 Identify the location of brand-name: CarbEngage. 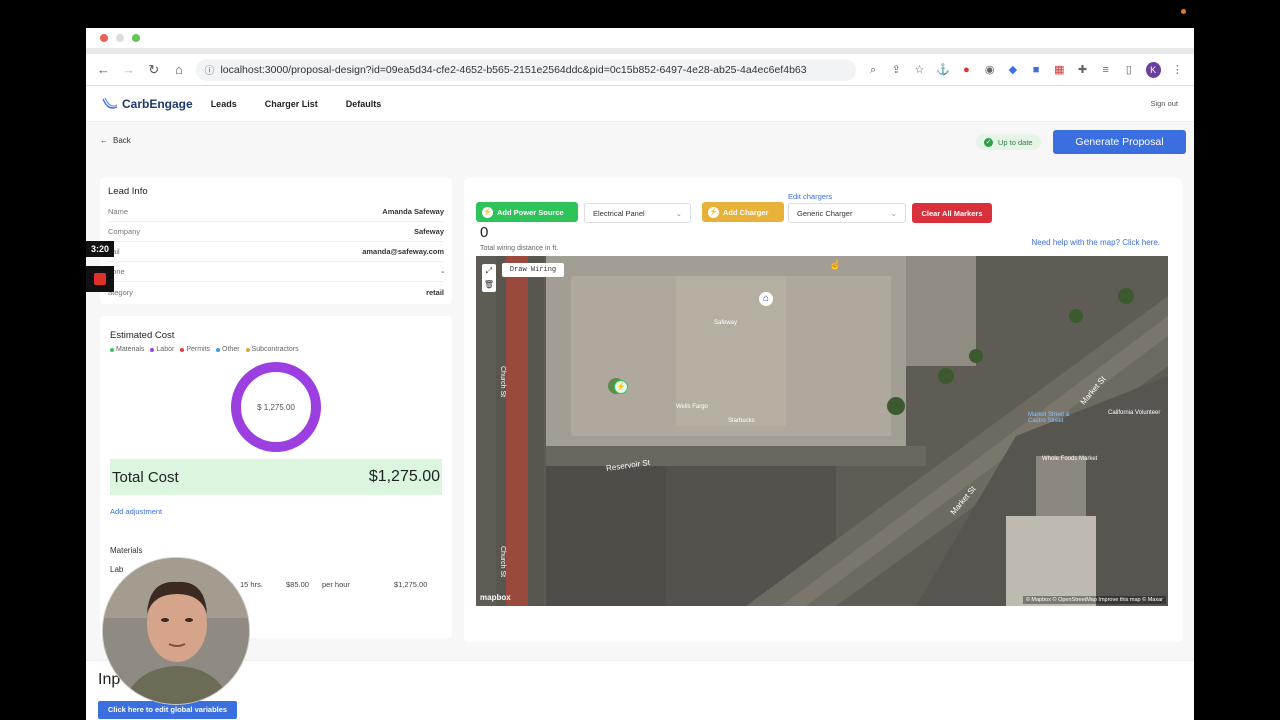
(157, 103).